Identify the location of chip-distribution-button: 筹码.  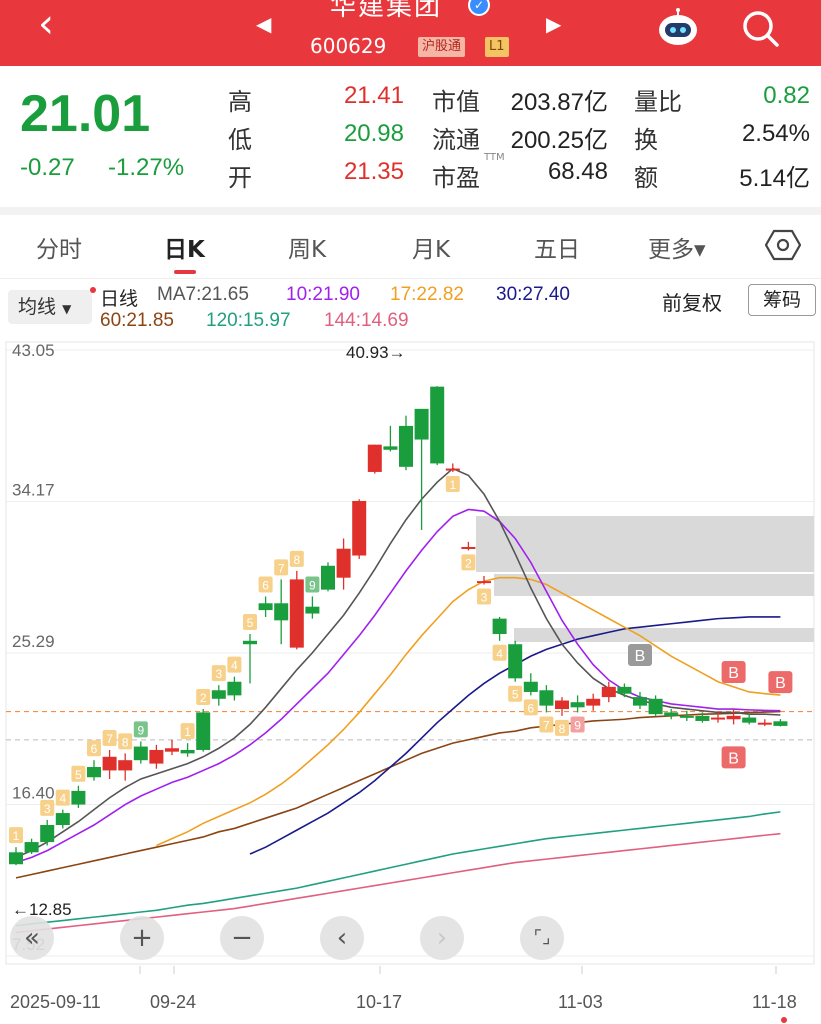
(782, 300).